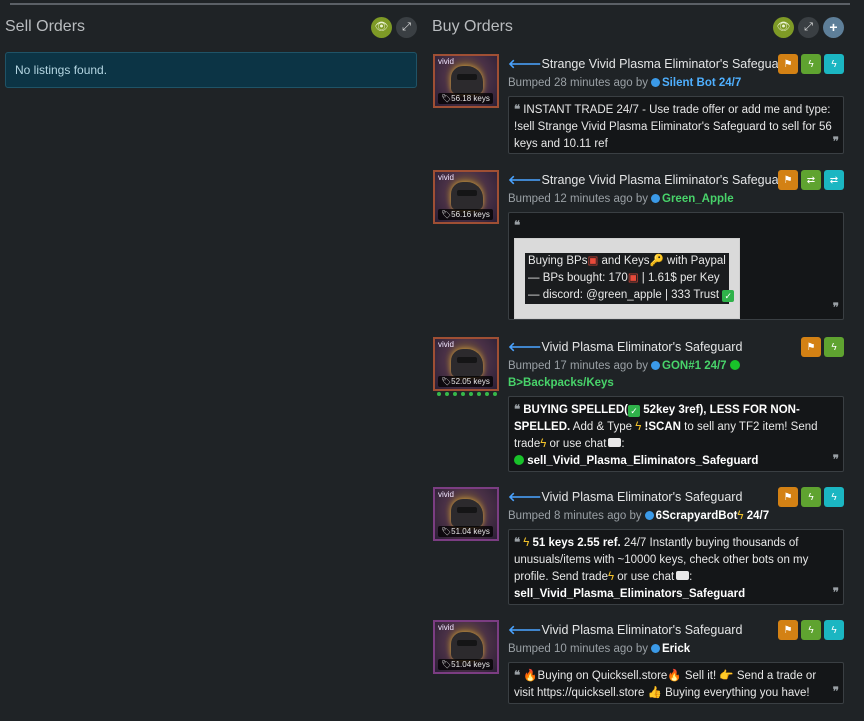 This screenshot has height=721, width=864. What do you see at coordinates (694, 366) in the screenshot?
I see `user-link: GON#1 24/7` at bounding box center [694, 366].